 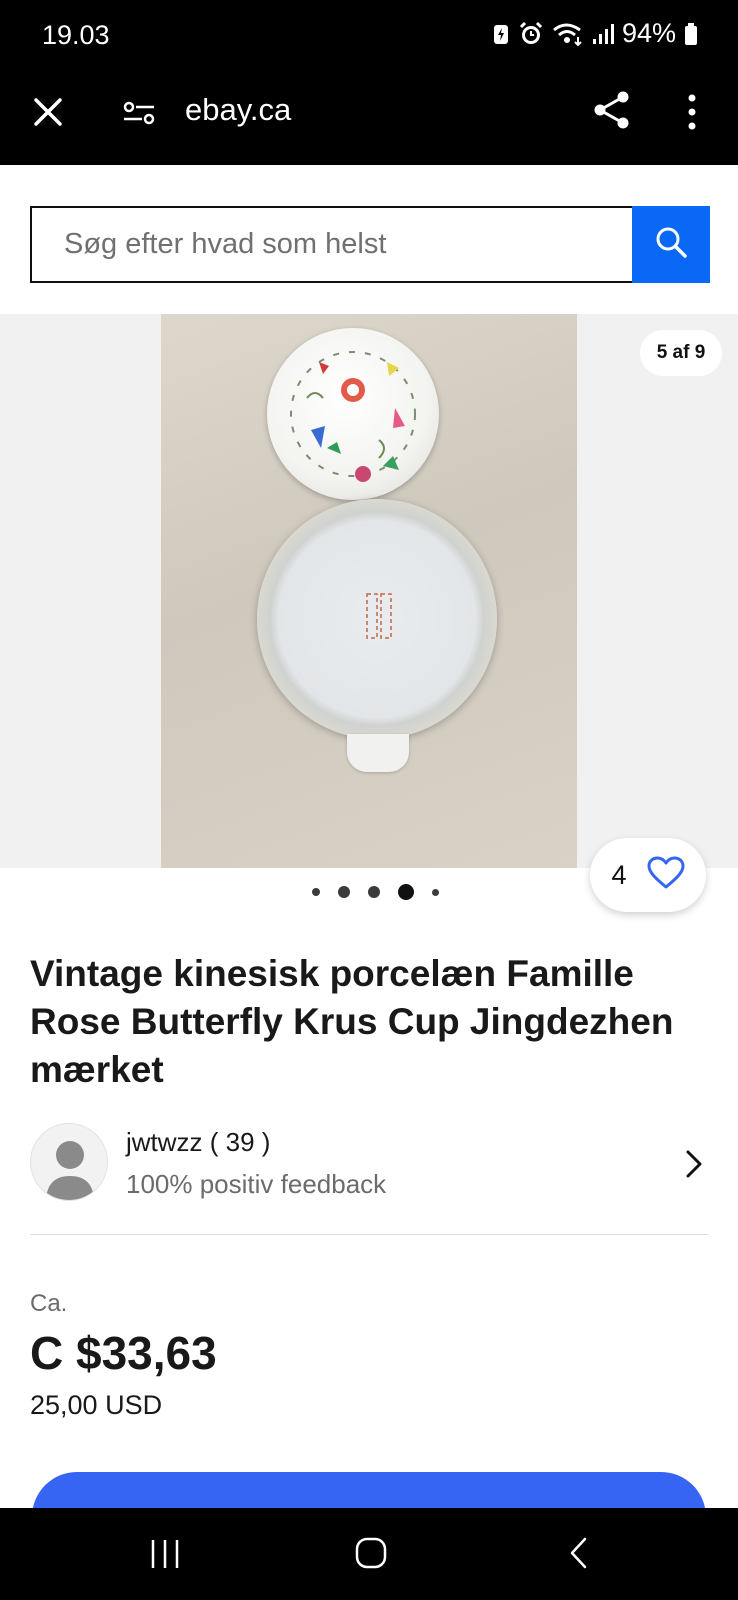 I want to click on seller-name: jwtwzz ( 39 ), so click(x=198, y=1142).